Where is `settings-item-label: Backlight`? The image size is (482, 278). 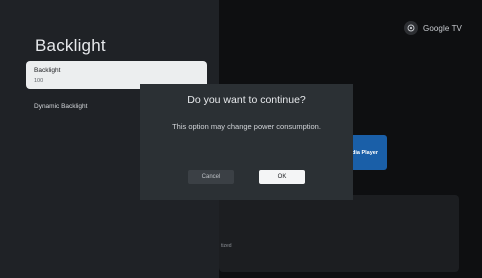
settings-item-label: Backlight is located at coordinates (47, 70).